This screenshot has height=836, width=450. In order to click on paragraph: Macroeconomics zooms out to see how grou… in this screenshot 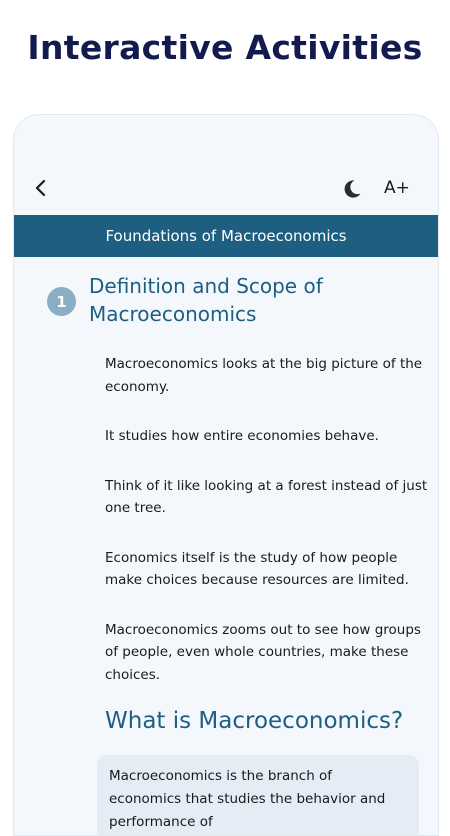, I will do `click(263, 652)`.